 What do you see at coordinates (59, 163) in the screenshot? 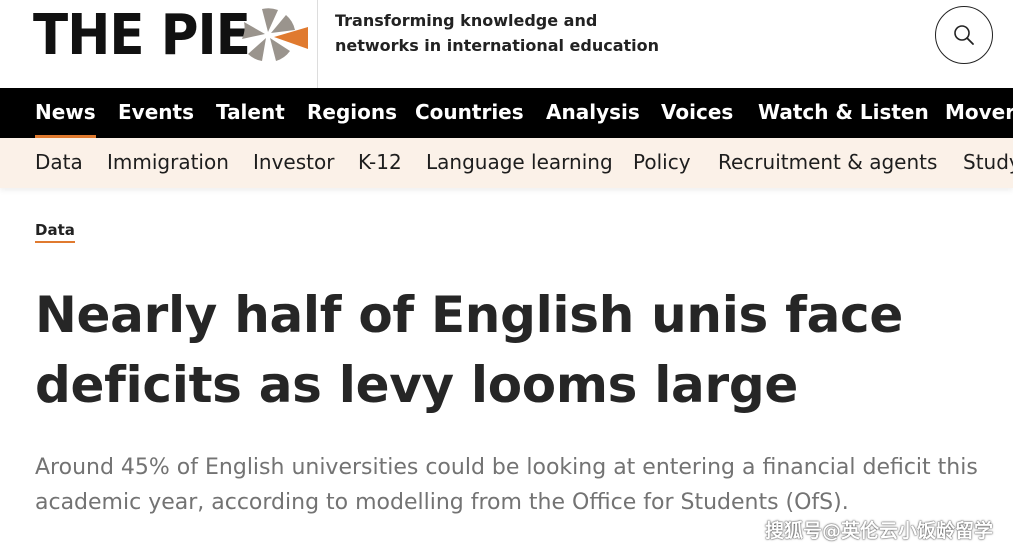
I see `topic-item-data: Data` at bounding box center [59, 163].